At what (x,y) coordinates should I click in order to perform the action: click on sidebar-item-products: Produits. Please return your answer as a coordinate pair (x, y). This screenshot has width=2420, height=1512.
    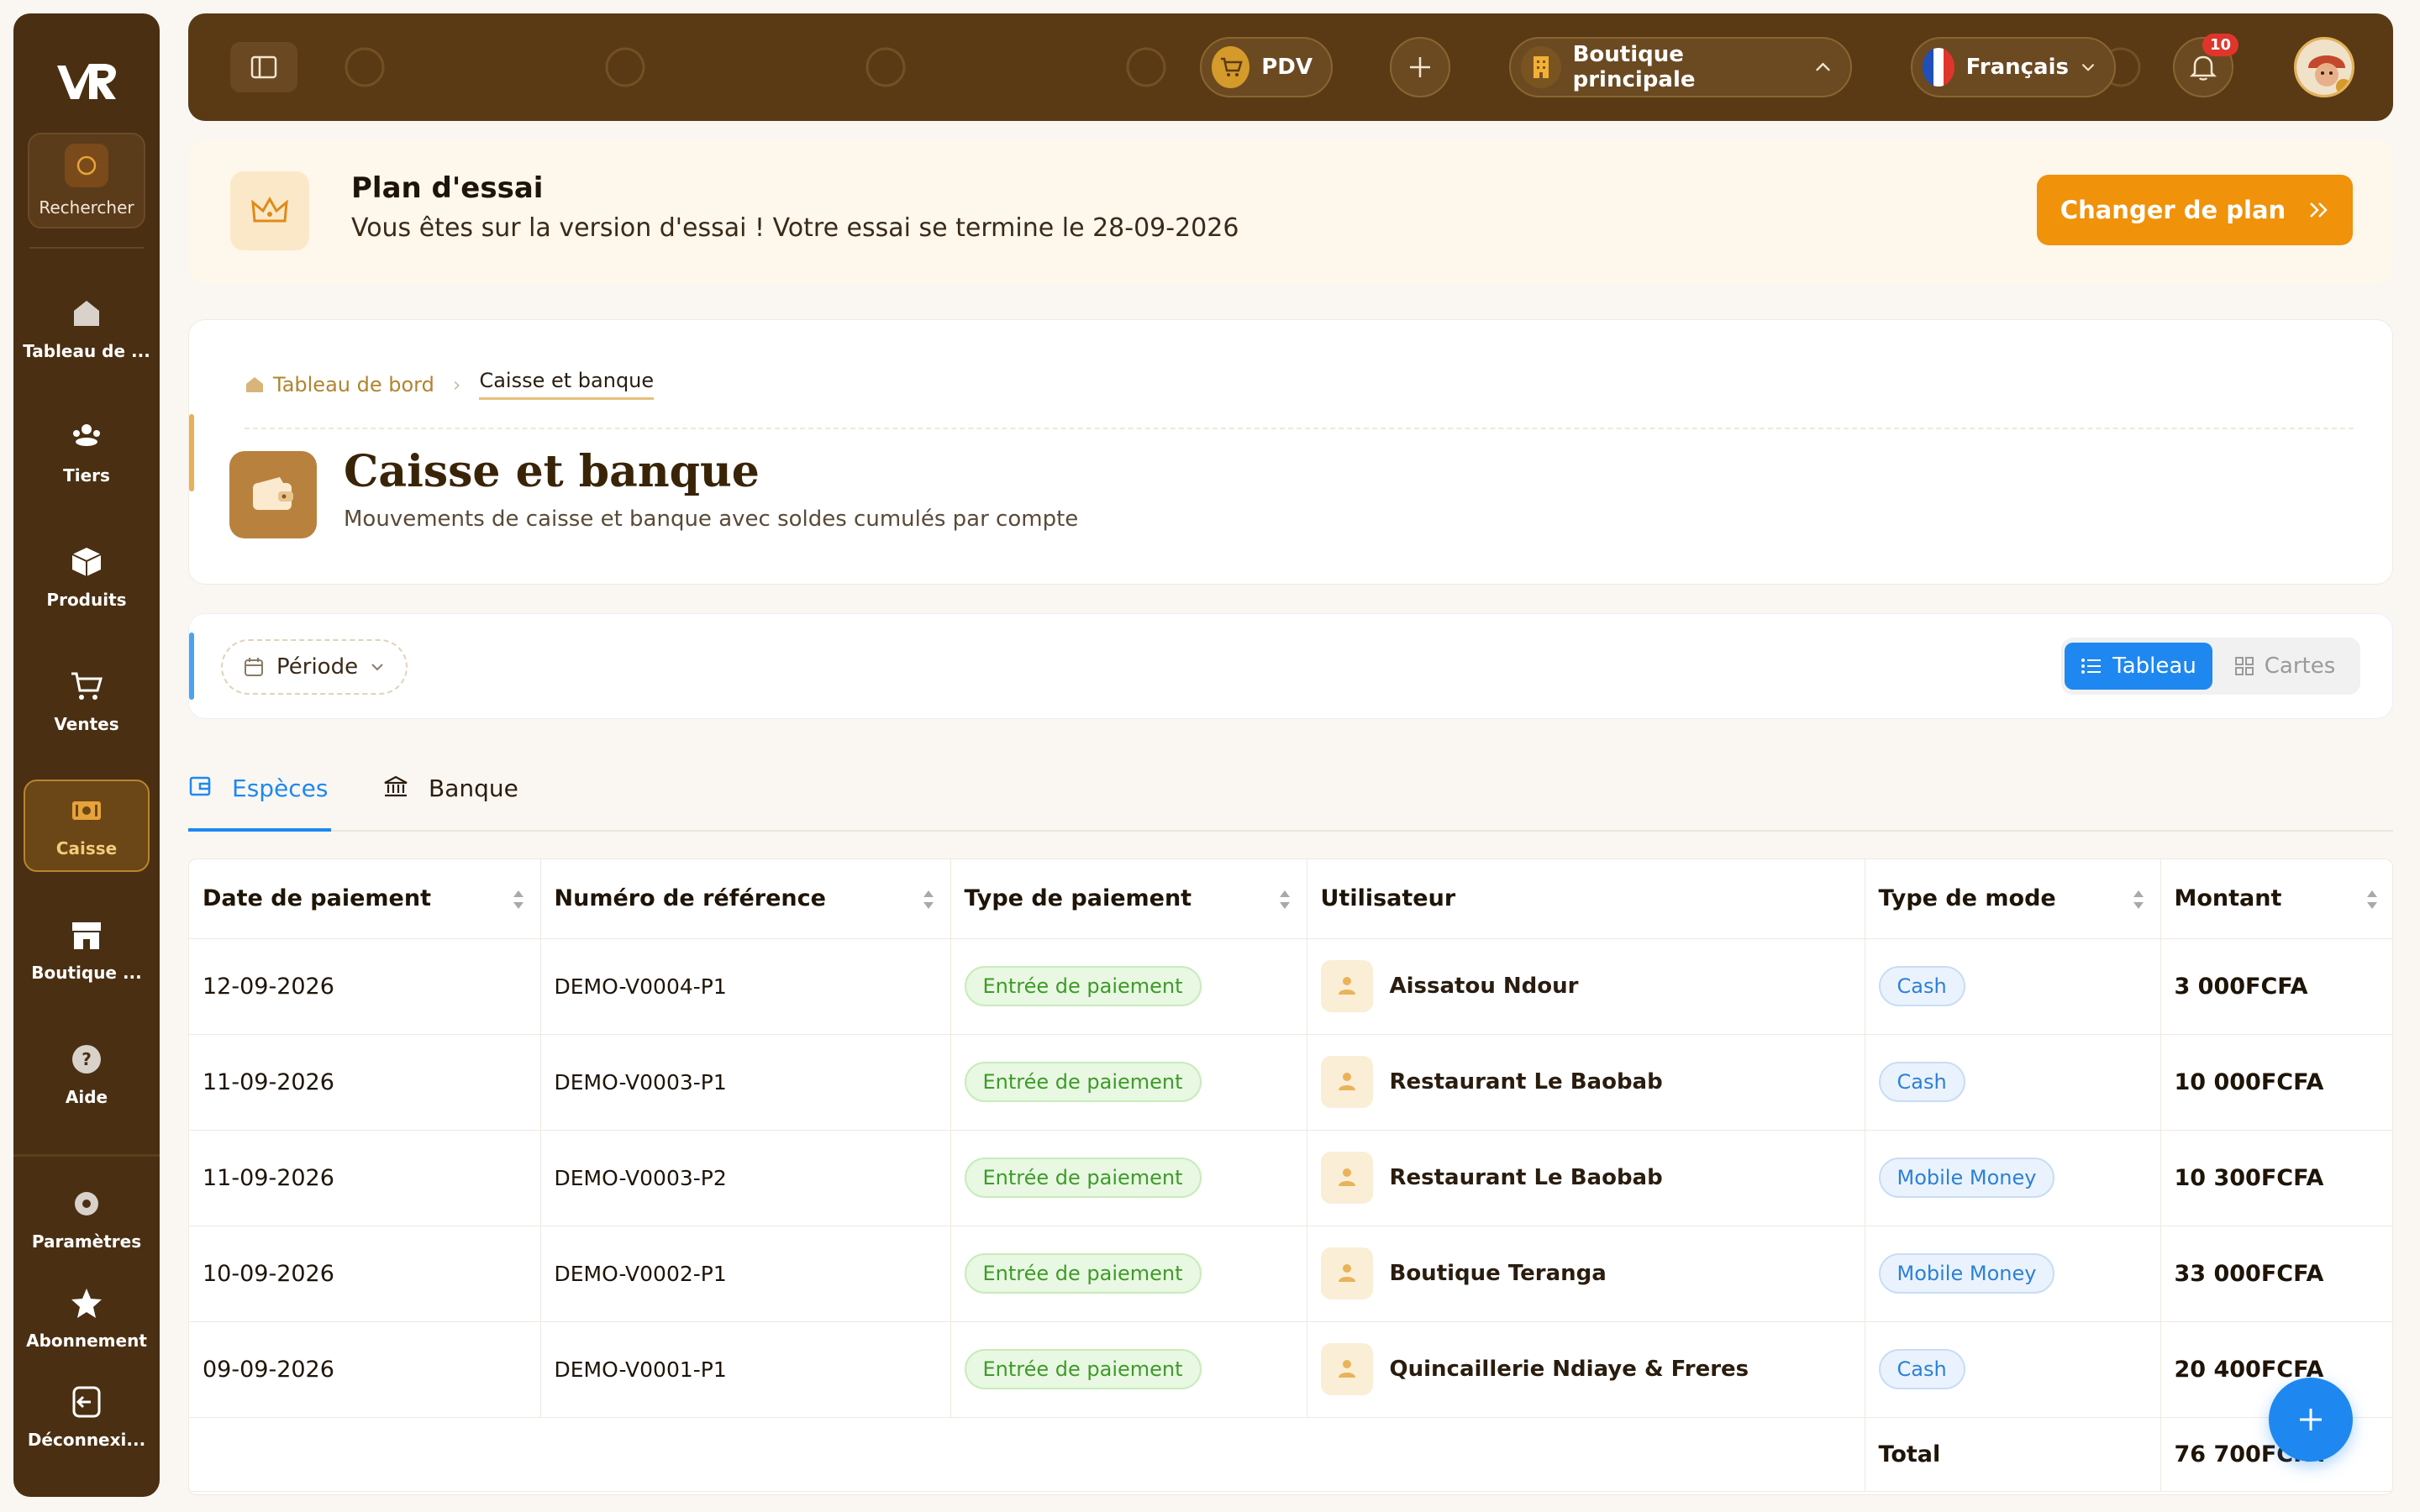
    Looking at the image, I should click on (87, 577).